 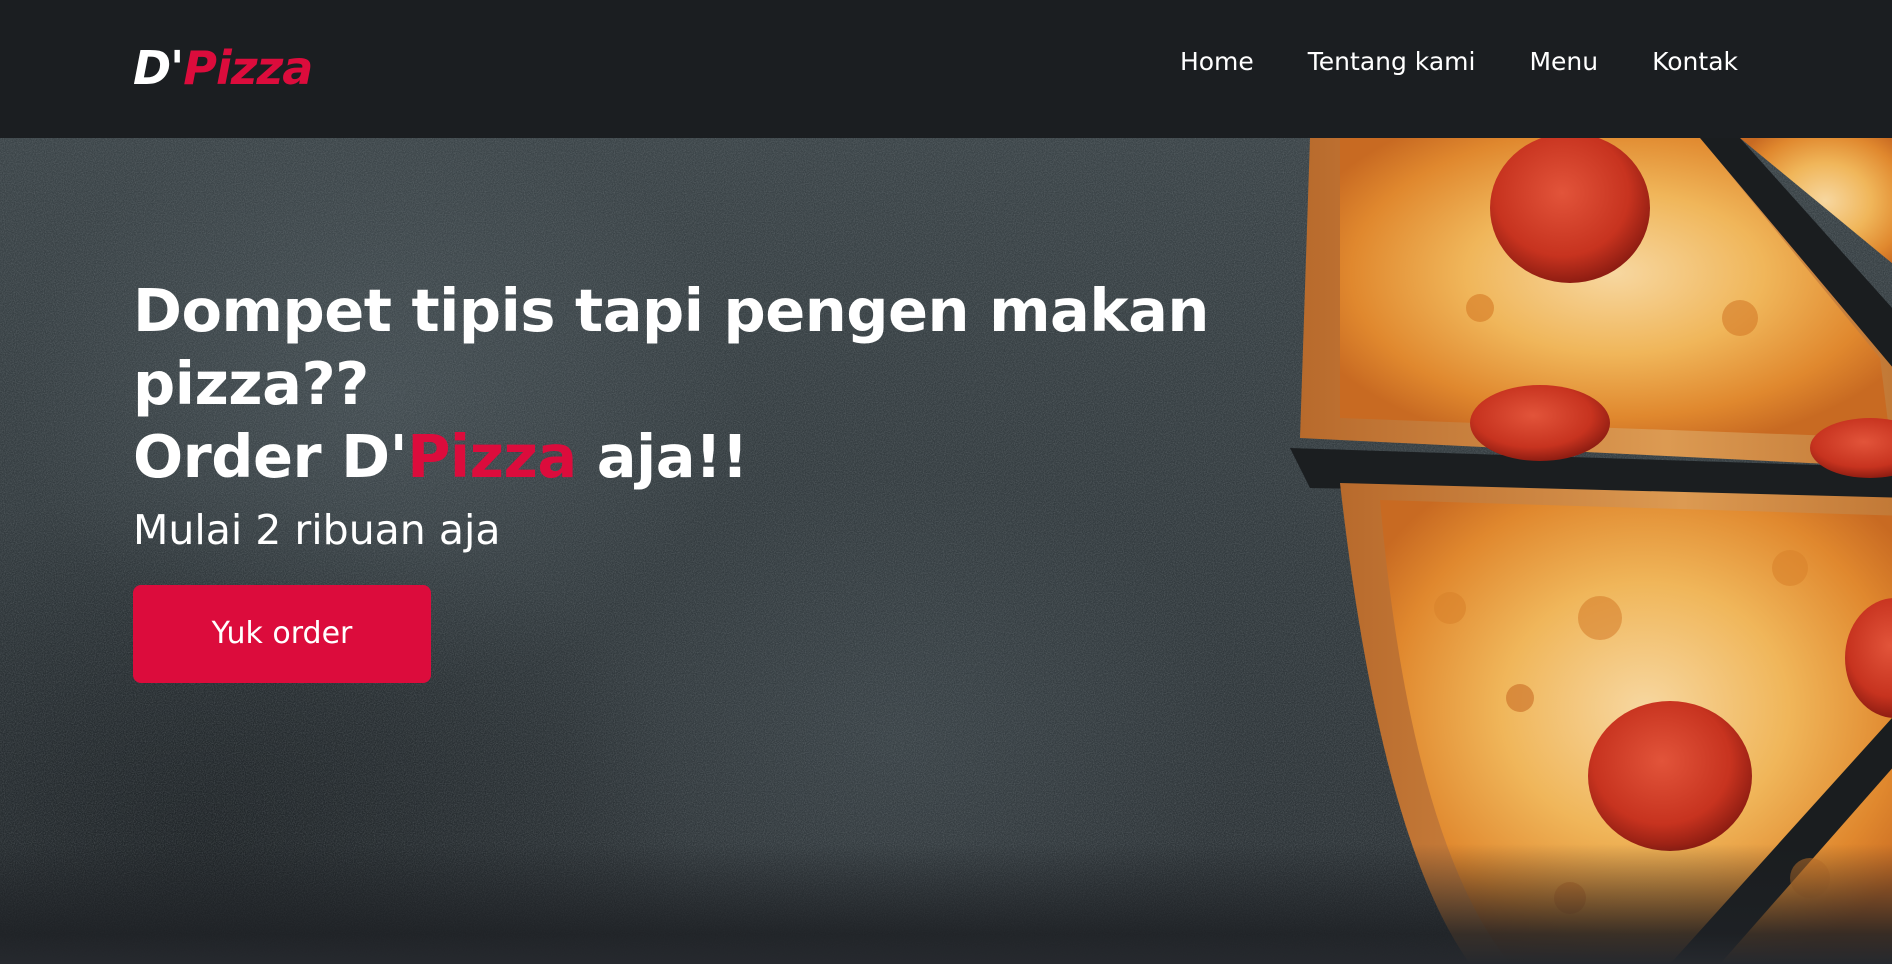 I want to click on brand-prefix: D', so click(x=158, y=68).